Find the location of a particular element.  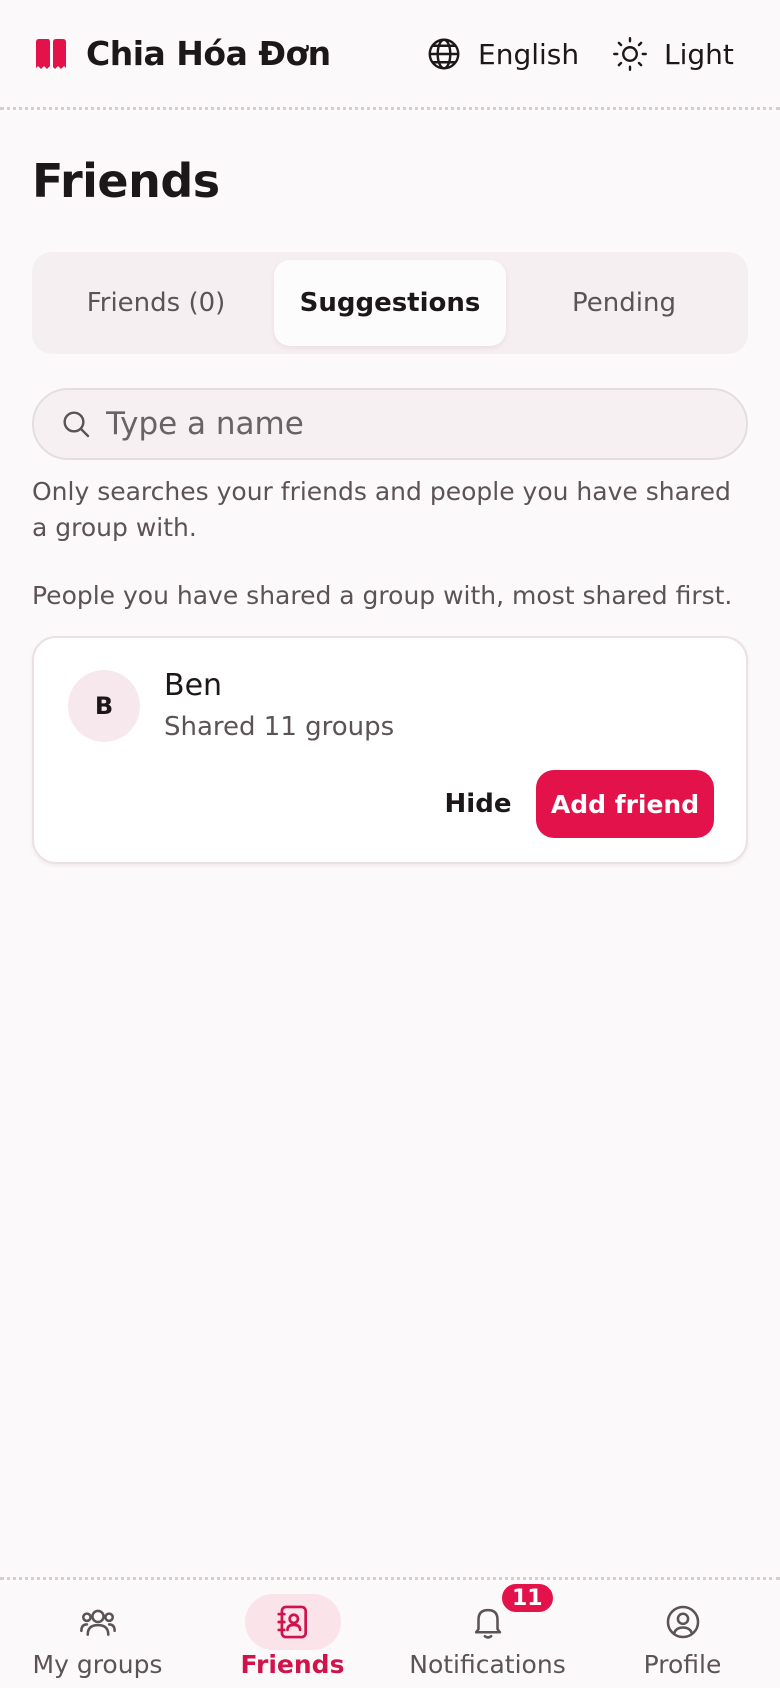

search-icon is located at coordinates (76, 424).